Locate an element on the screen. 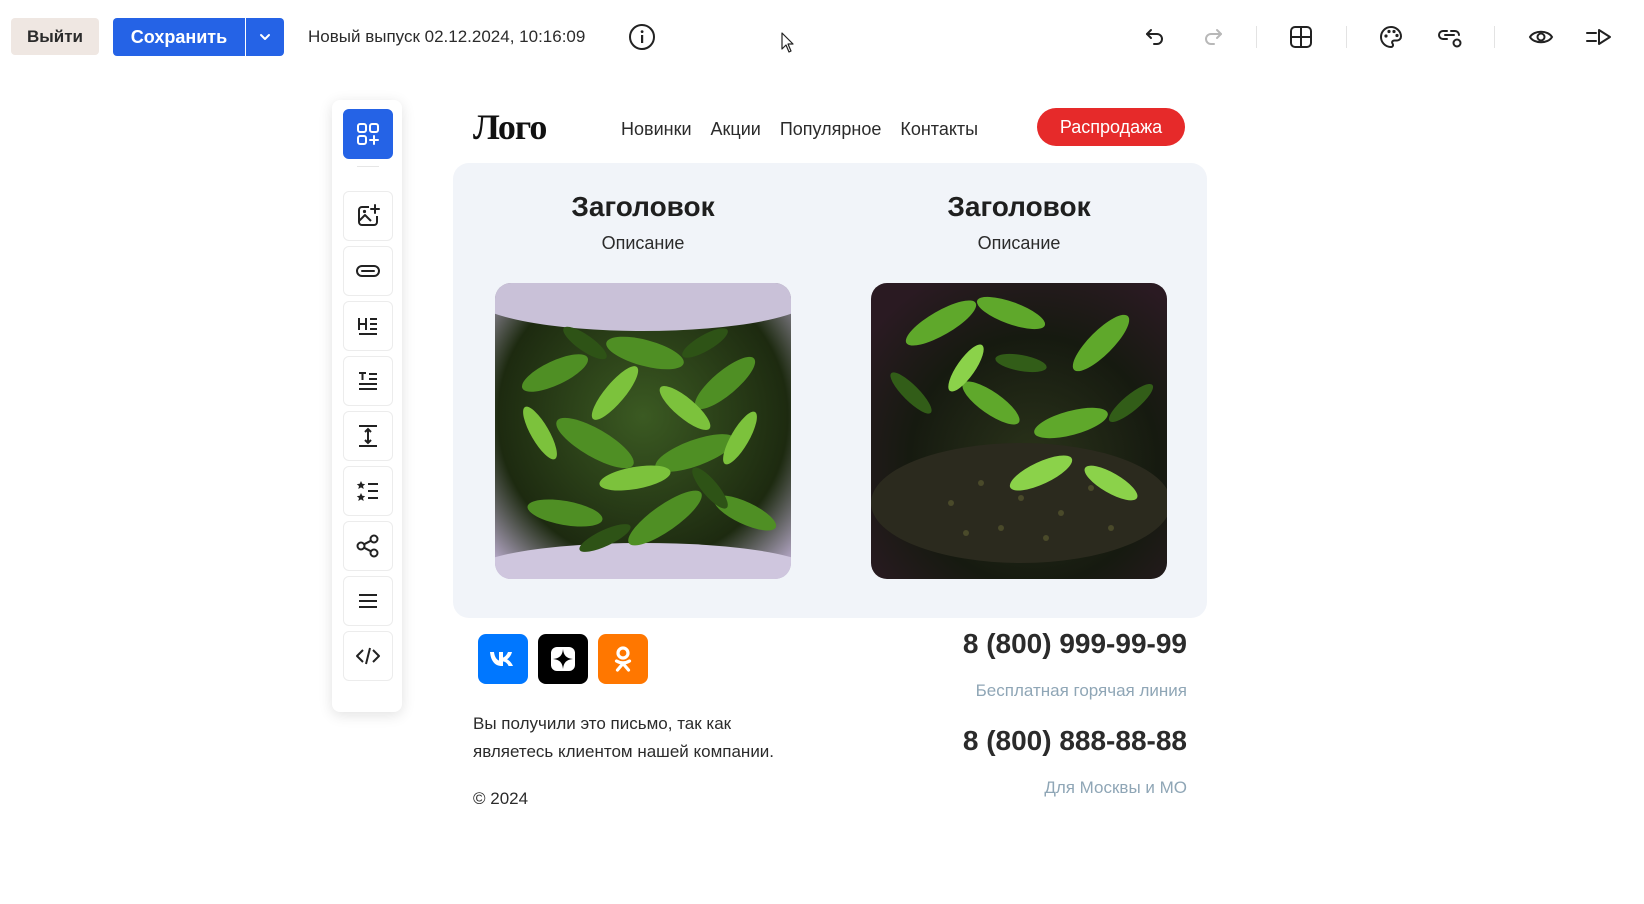 The image size is (1644, 904). code-icon is located at coordinates (368, 656).